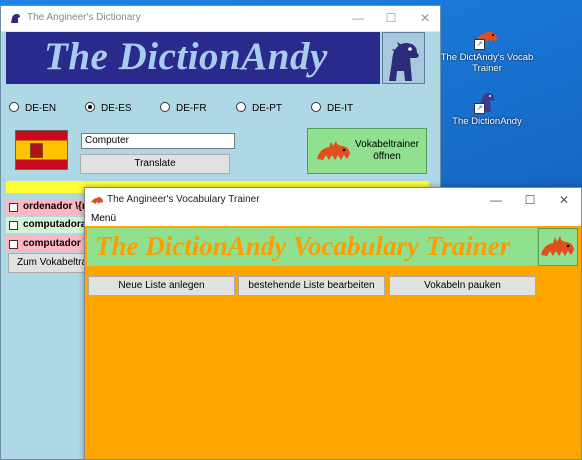  What do you see at coordinates (51, 207) in the screenshot?
I see `result-row: ordenador \{m\` at bounding box center [51, 207].